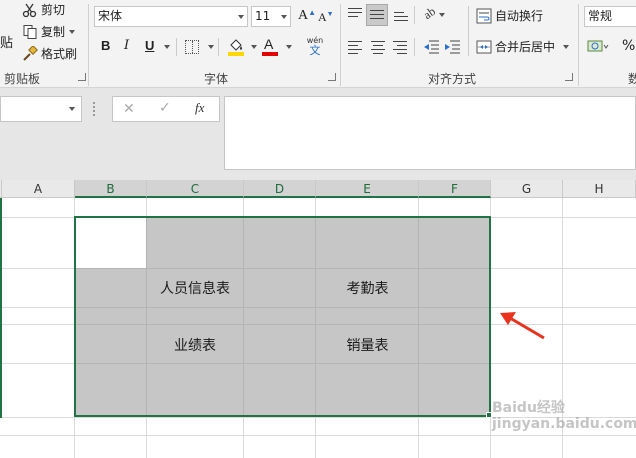 The width and height of the screenshot is (636, 458). Describe the element at coordinates (326, 17) in the screenshot. I see `decrease-font-button: A ▼` at that location.